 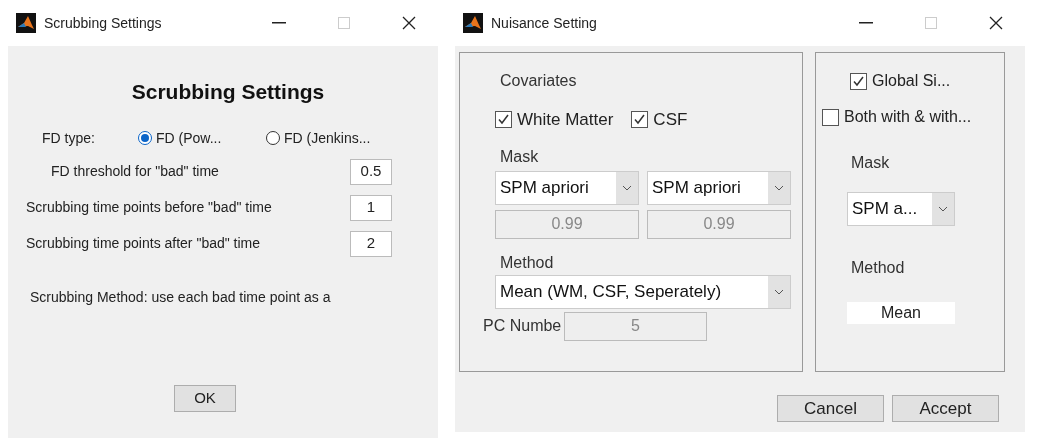 I want to click on ok-button: OK, so click(x=205, y=398).